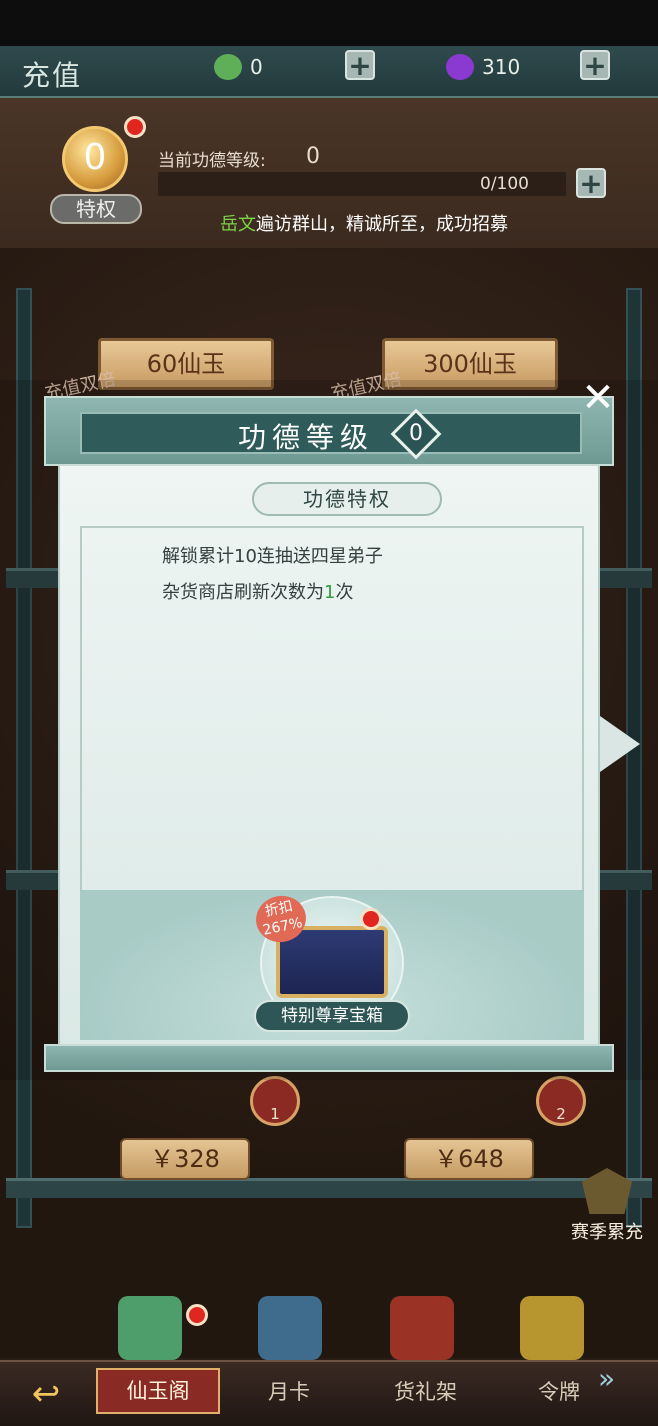 The width and height of the screenshot is (658, 1426). I want to click on privilege-button: 特权, so click(96, 209).